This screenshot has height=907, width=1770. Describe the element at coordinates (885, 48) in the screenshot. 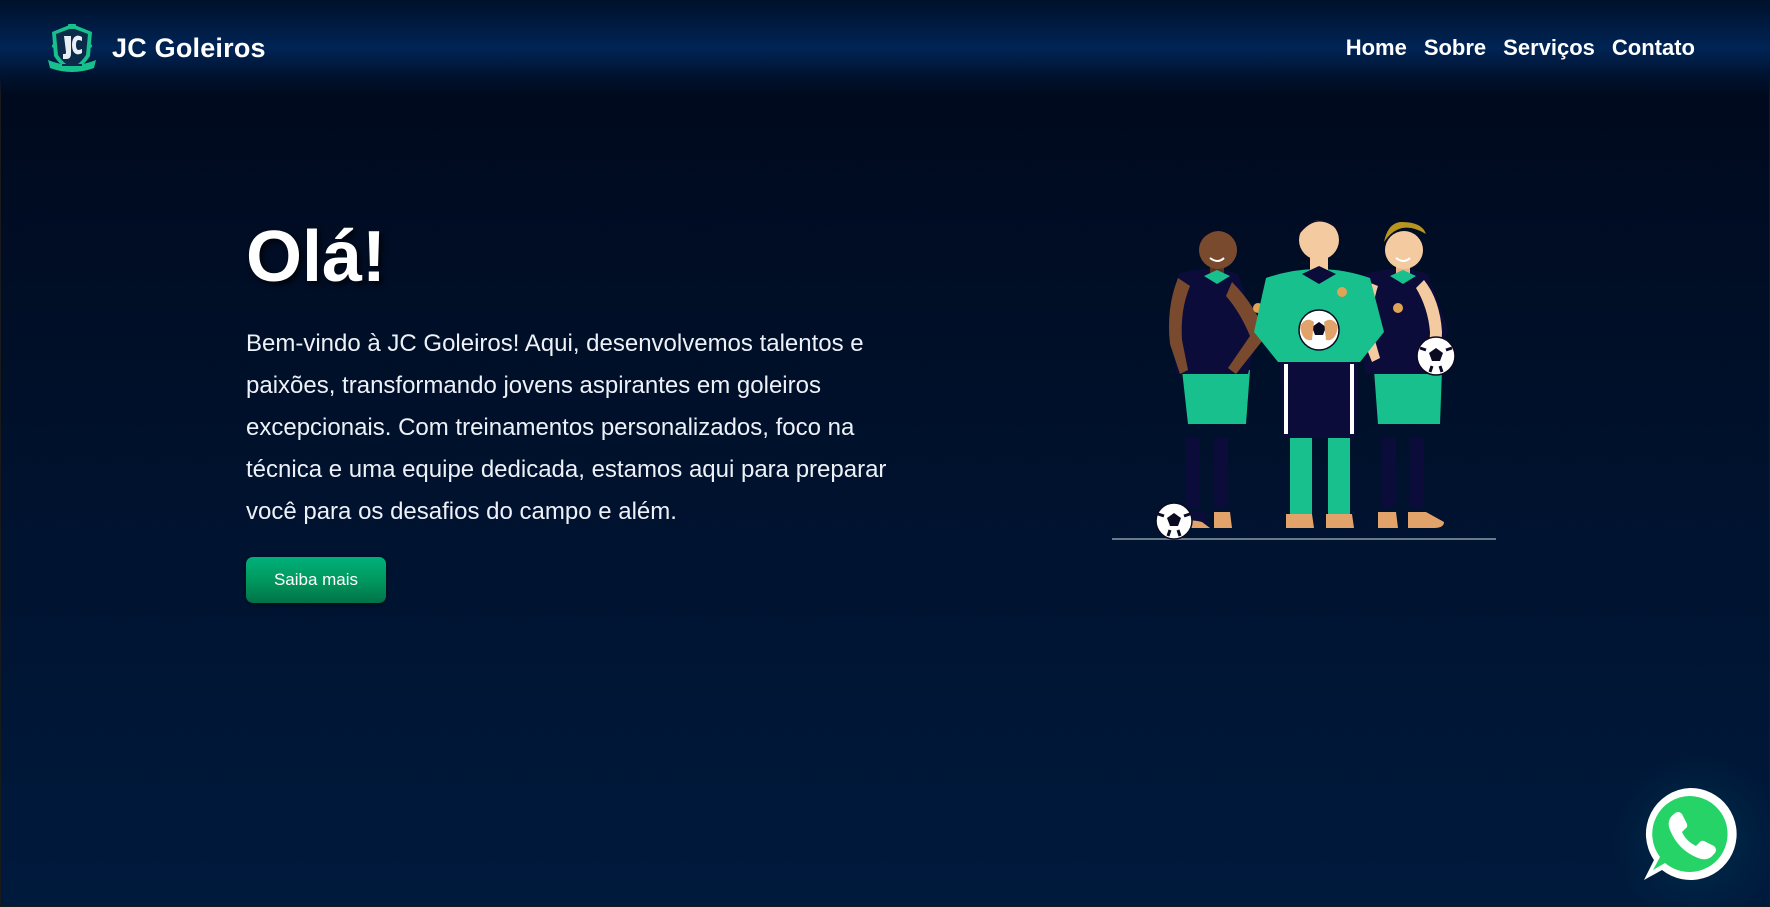

I see `site-header: JC Goleiros Home Sobre Serviços Contato` at that location.